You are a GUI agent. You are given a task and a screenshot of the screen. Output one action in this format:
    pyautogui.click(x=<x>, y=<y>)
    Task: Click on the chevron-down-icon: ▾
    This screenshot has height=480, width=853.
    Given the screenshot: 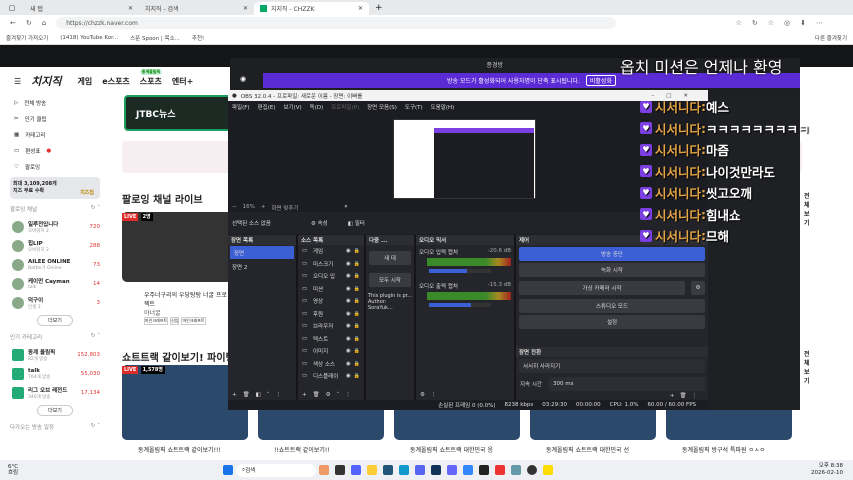 What is the action you would take?
    pyautogui.click(x=346, y=208)
    